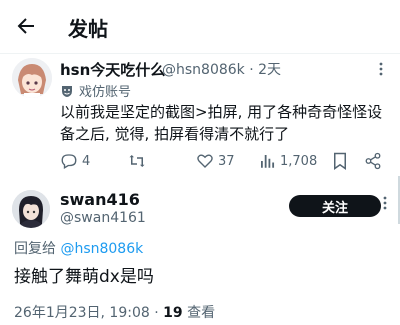 Image resolution: width=400 pixels, height=325 pixels. I want to click on parent-handle: @hsn8086k, so click(203, 70).